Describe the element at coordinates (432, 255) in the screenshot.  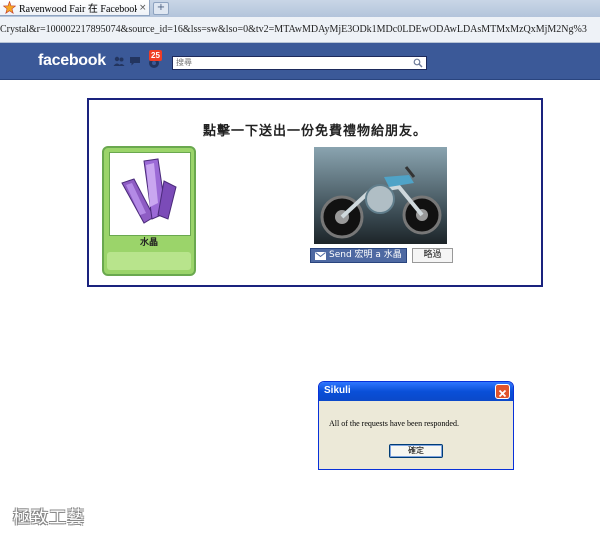
I see `skip-button: 略過` at that location.